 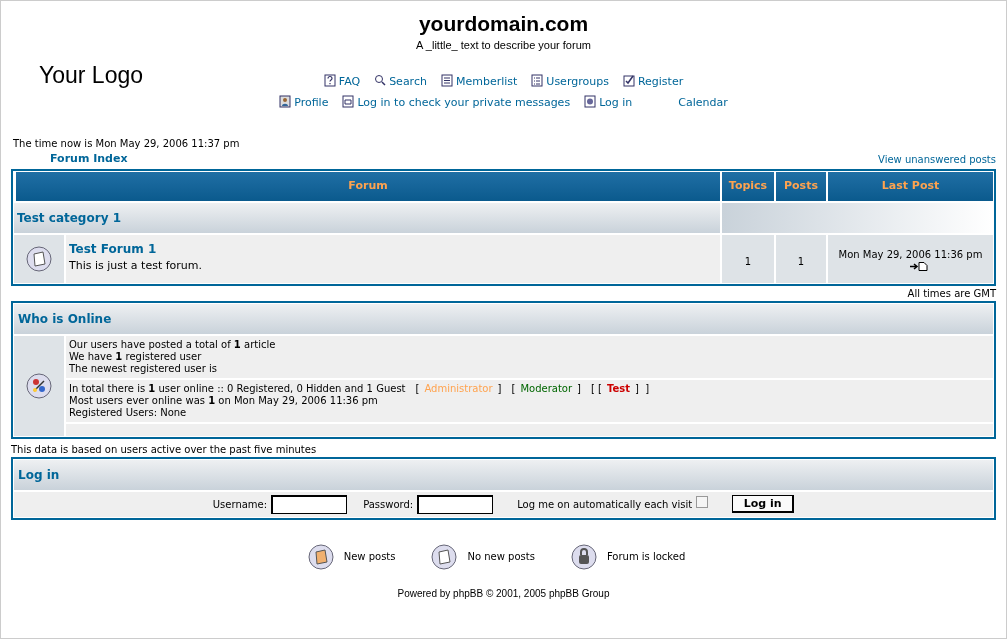 I want to click on user-group-link: Test, so click(x=618, y=388).